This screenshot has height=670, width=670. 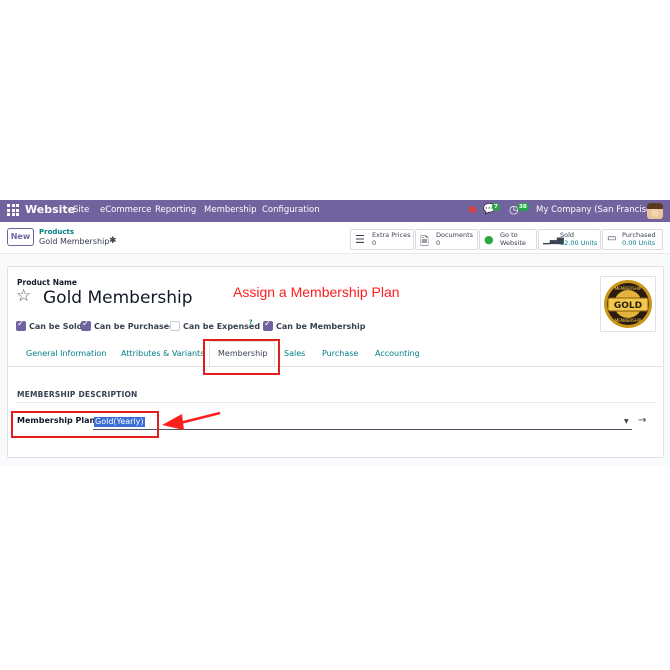 I want to click on breadcrumb-products: Products, so click(x=56, y=232).